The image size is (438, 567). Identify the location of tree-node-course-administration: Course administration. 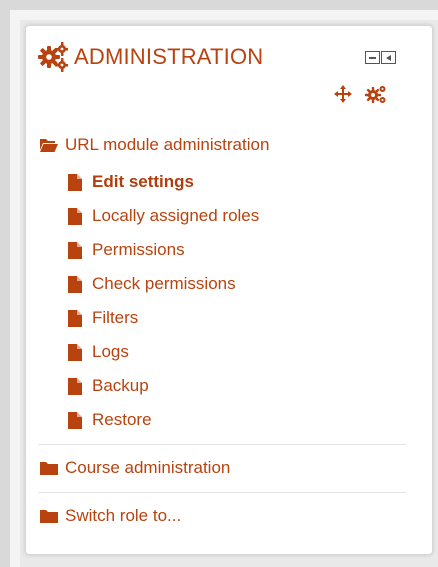
(135, 468).